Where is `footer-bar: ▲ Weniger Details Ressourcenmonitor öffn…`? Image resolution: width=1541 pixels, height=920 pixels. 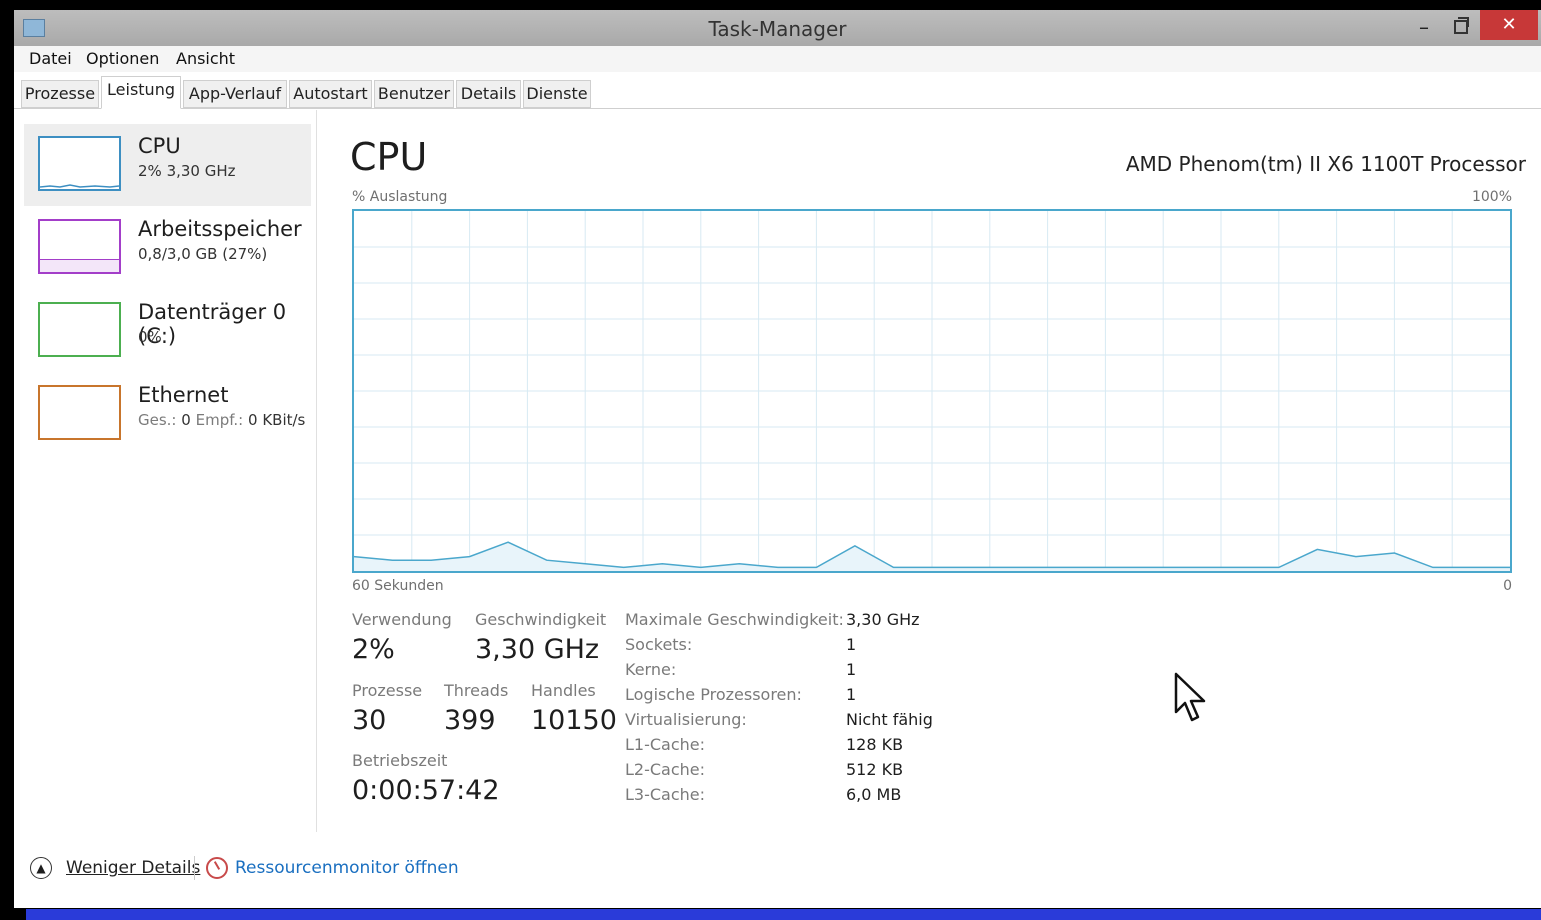
footer-bar: ▲ Weniger Details Ressourcenmonitor öffn… is located at coordinates (777, 868).